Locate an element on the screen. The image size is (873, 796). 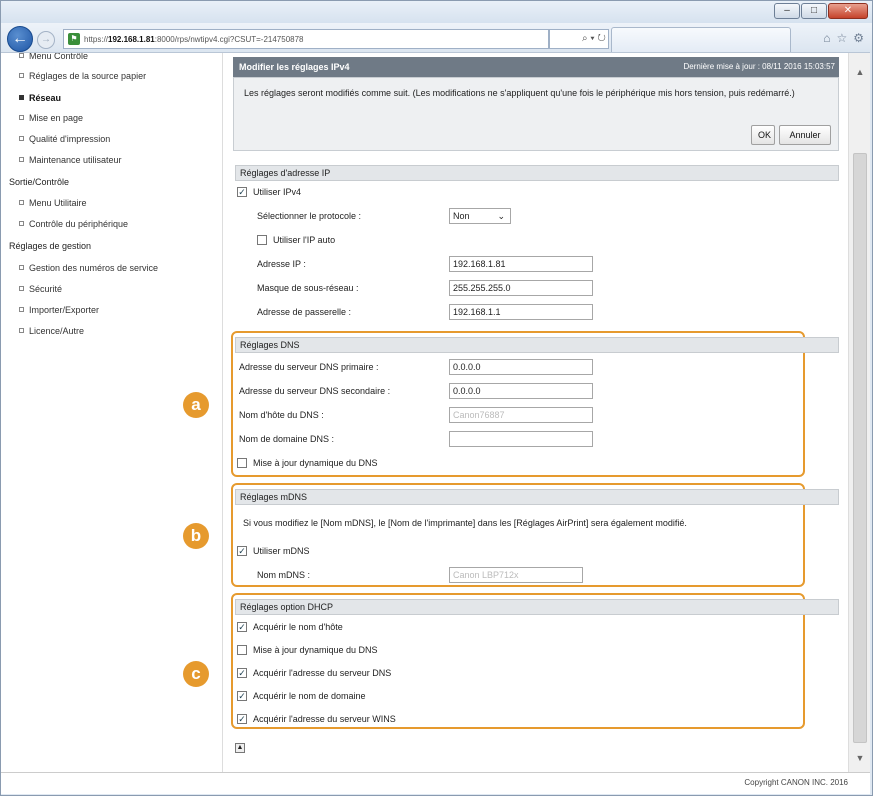
ok-button: OK is located at coordinates (763, 135).